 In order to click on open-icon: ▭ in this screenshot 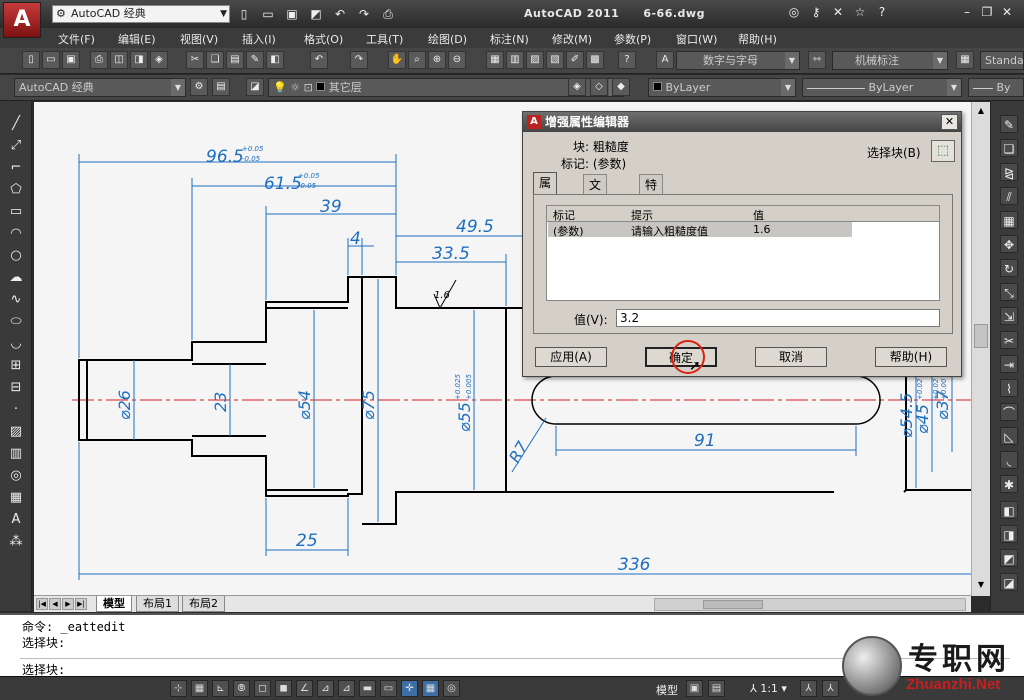, I will do `click(51, 60)`.